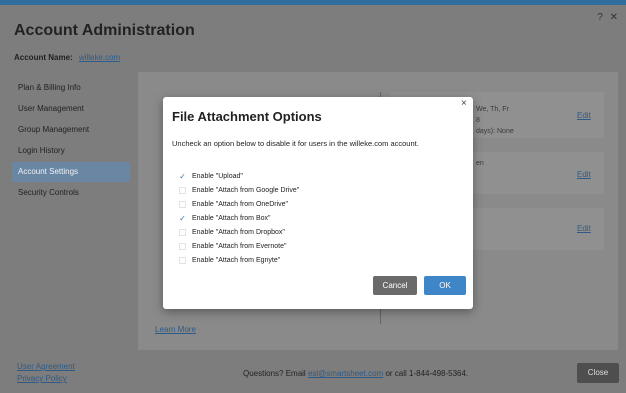 This screenshot has height=393, width=626. Describe the element at coordinates (71, 109) in the screenshot. I see `sidebar-item-user-management: User Management` at that location.